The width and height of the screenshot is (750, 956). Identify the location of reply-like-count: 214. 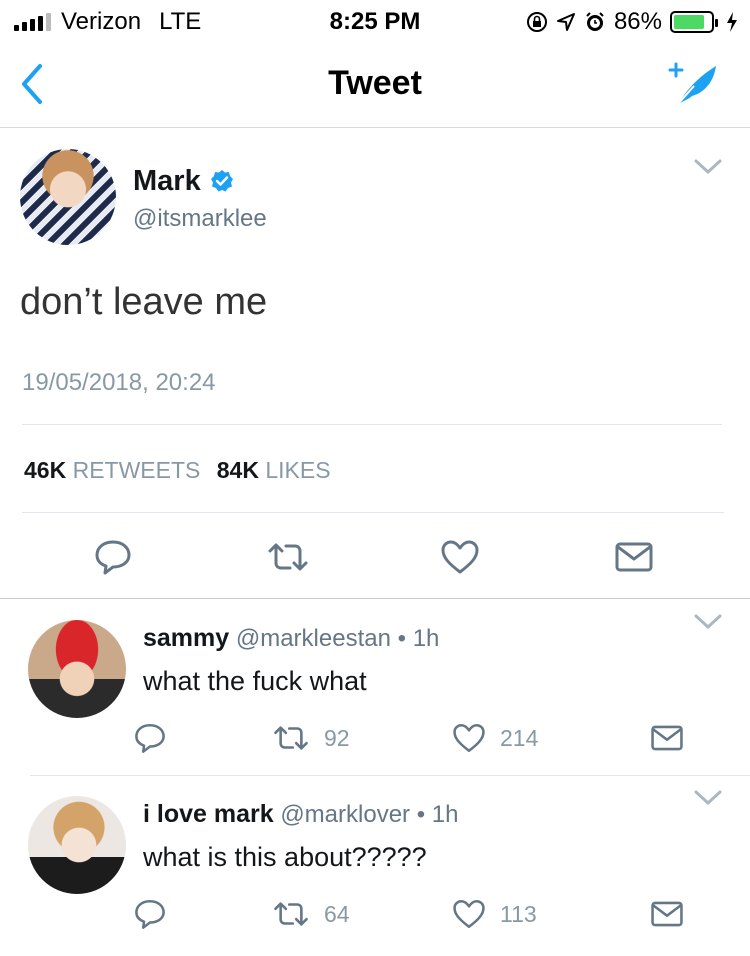
(519, 737).